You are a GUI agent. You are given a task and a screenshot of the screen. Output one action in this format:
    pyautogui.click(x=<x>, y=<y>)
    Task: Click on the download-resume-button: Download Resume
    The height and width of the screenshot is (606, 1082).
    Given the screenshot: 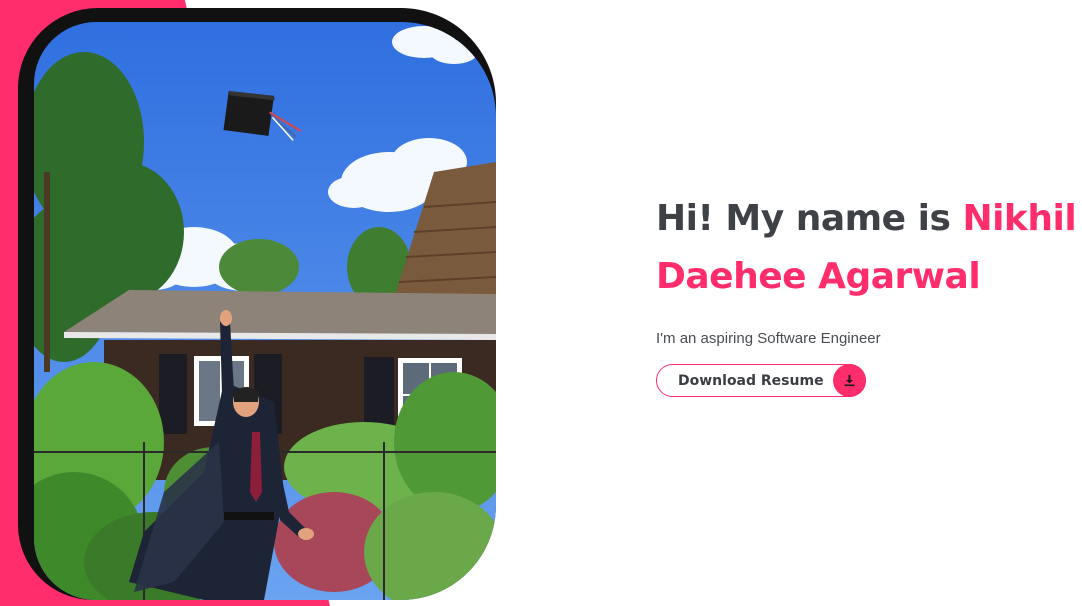 What is the action you would take?
    pyautogui.click(x=761, y=380)
    